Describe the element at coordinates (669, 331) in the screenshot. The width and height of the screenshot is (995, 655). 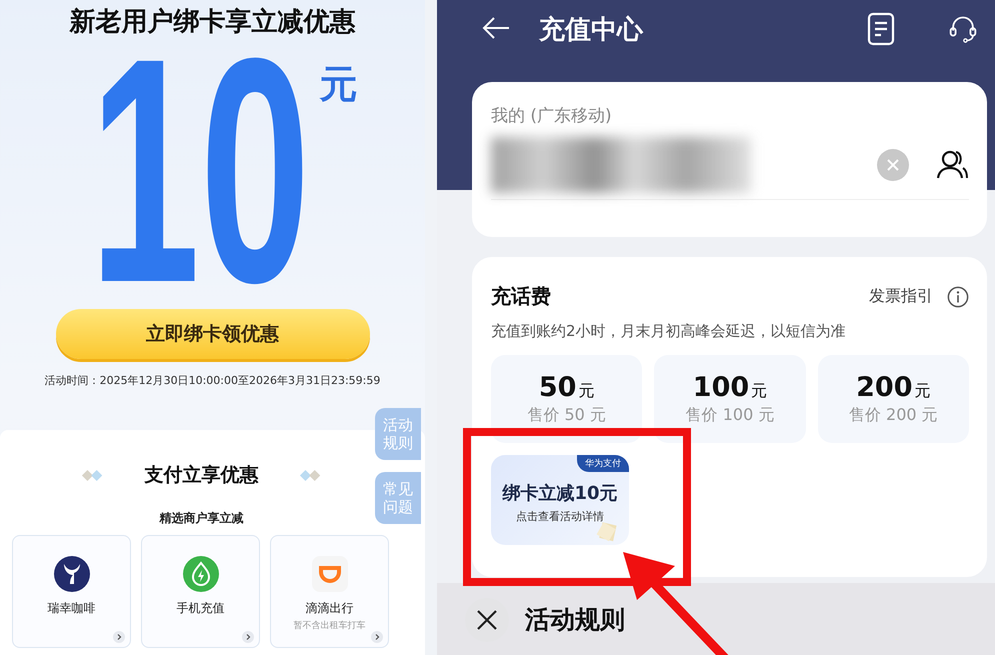
I see `notice-text: 充值到账约2小时，月末月初高峰会延迟，以短信为准` at that location.